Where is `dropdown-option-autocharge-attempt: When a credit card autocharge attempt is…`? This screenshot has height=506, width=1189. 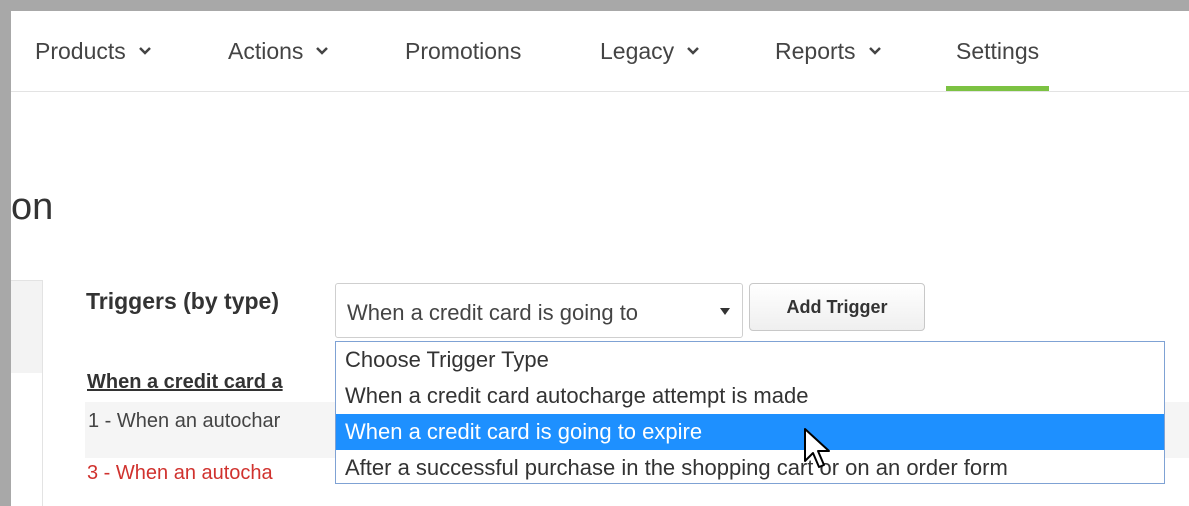 dropdown-option-autocharge-attempt: When a credit card autocharge attempt is… is located at coordinates (750, 396).